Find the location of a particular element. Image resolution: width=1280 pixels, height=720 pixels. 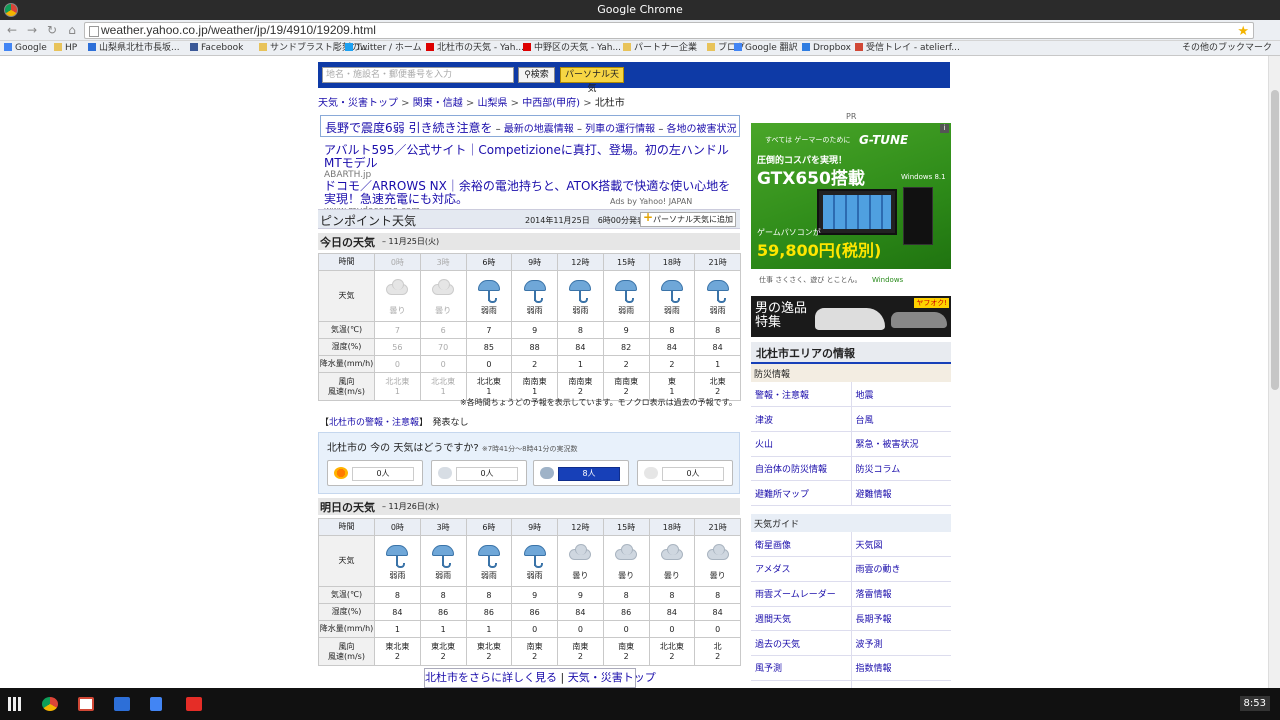

ad-info-icon: i is located at coordinates (944, 128).